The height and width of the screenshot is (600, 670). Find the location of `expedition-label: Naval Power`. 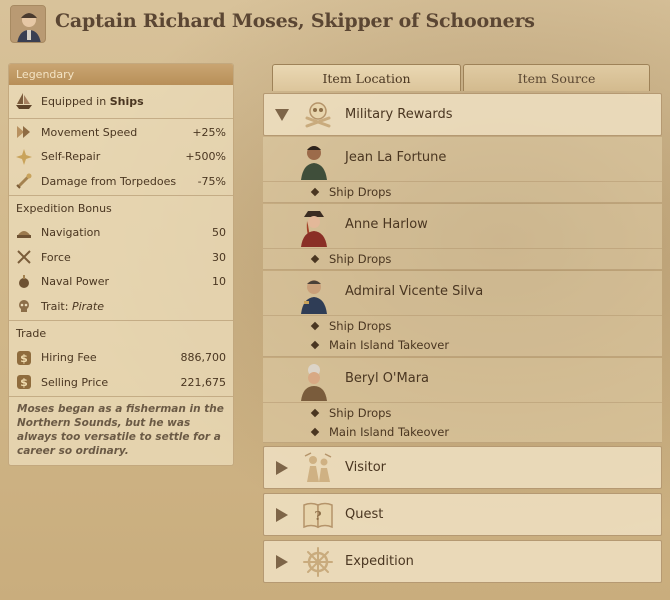

expedition-label: Naval Power is located at coordinates (75, 282).